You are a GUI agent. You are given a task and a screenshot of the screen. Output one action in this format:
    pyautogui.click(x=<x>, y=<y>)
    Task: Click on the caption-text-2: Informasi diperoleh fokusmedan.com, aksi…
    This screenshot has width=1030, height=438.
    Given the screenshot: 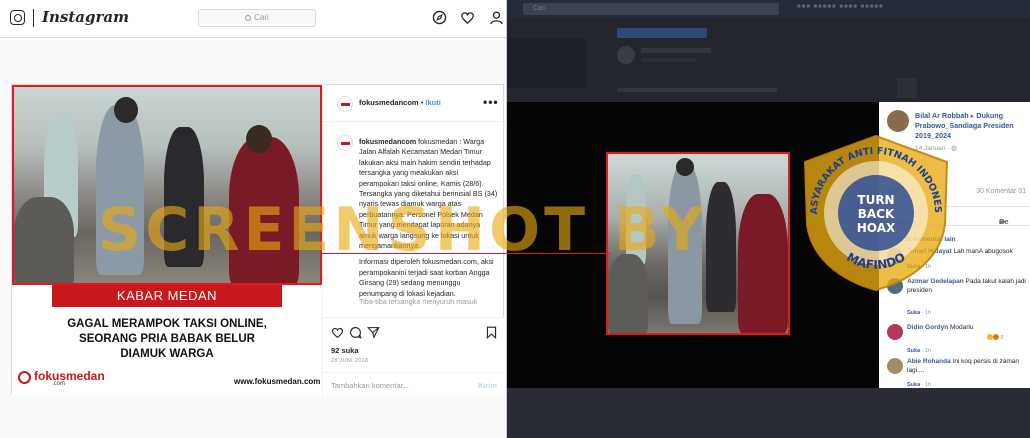 What is the action you would take?
    pyautogui.click(x=426, y=277)
    